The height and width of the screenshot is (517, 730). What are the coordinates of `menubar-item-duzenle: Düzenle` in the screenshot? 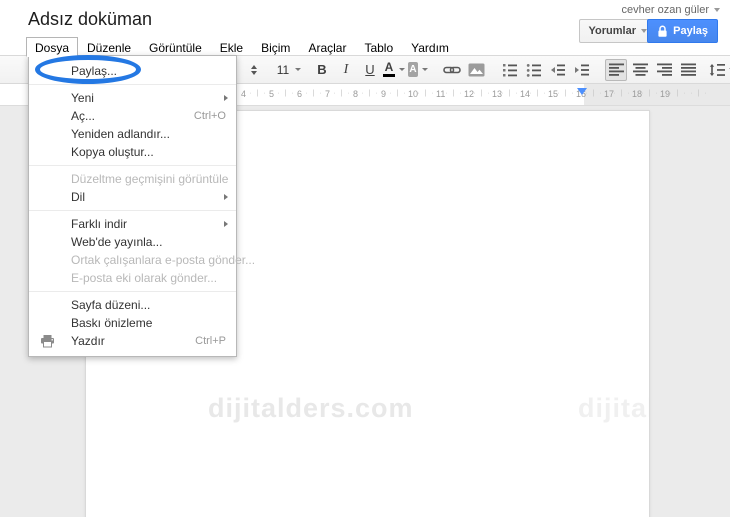 It's located at (109, 48).